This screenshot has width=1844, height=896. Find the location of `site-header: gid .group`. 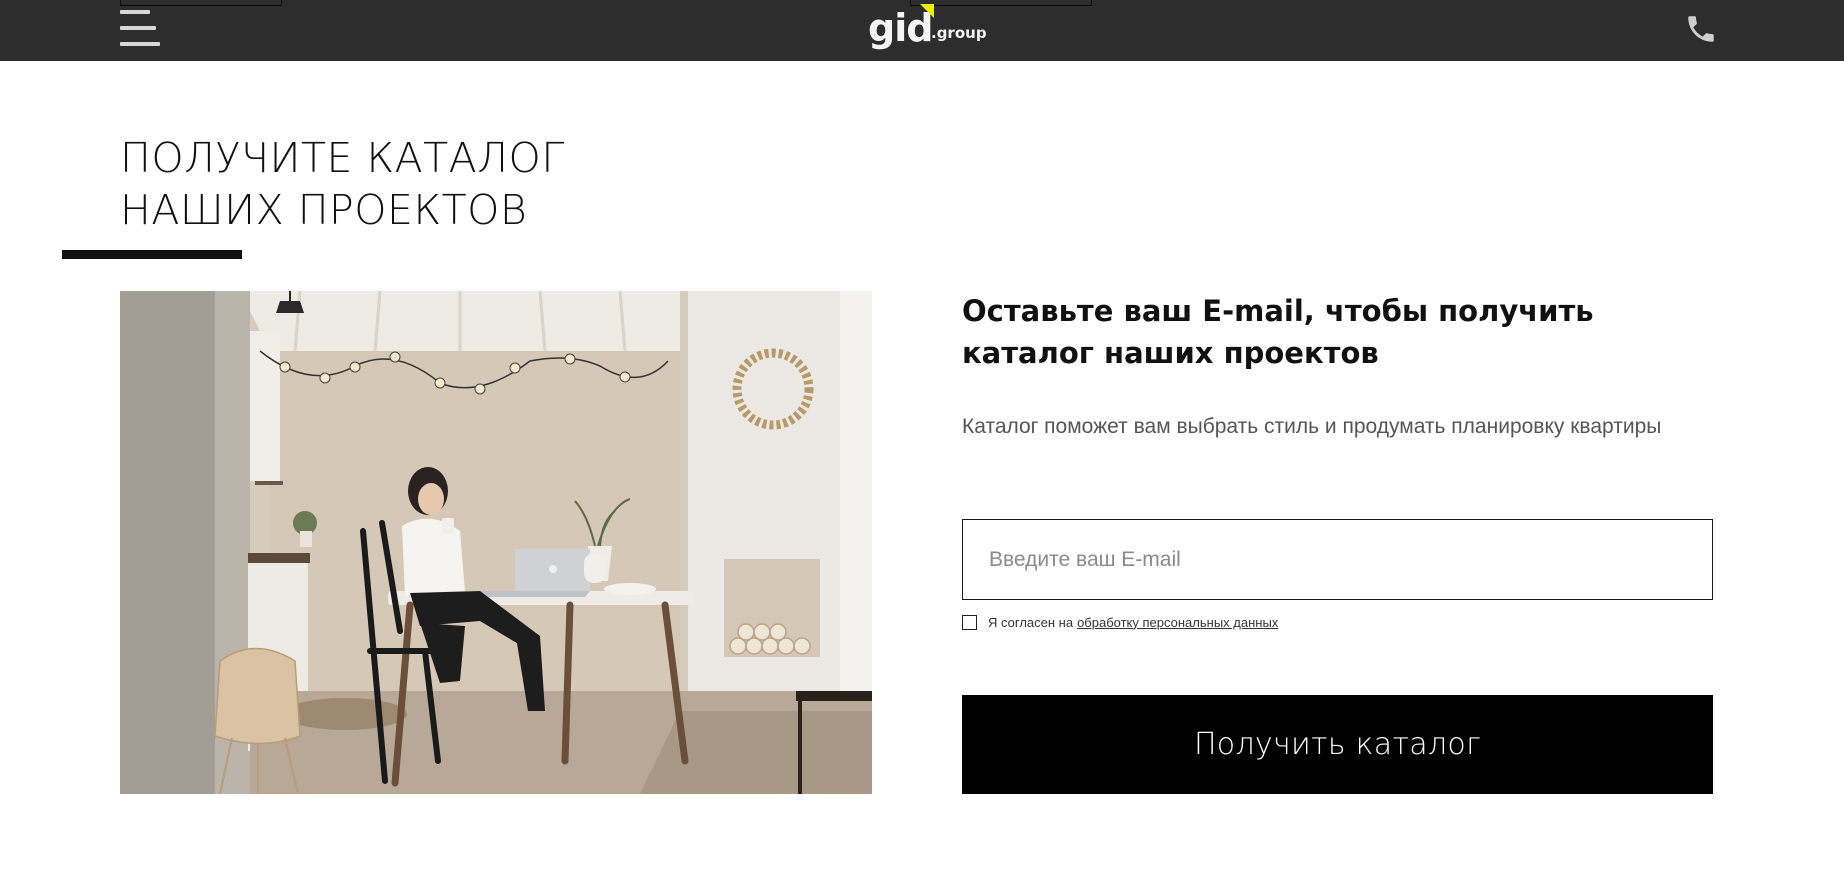

site-header: gid .group is located at coordinates (922, 30).